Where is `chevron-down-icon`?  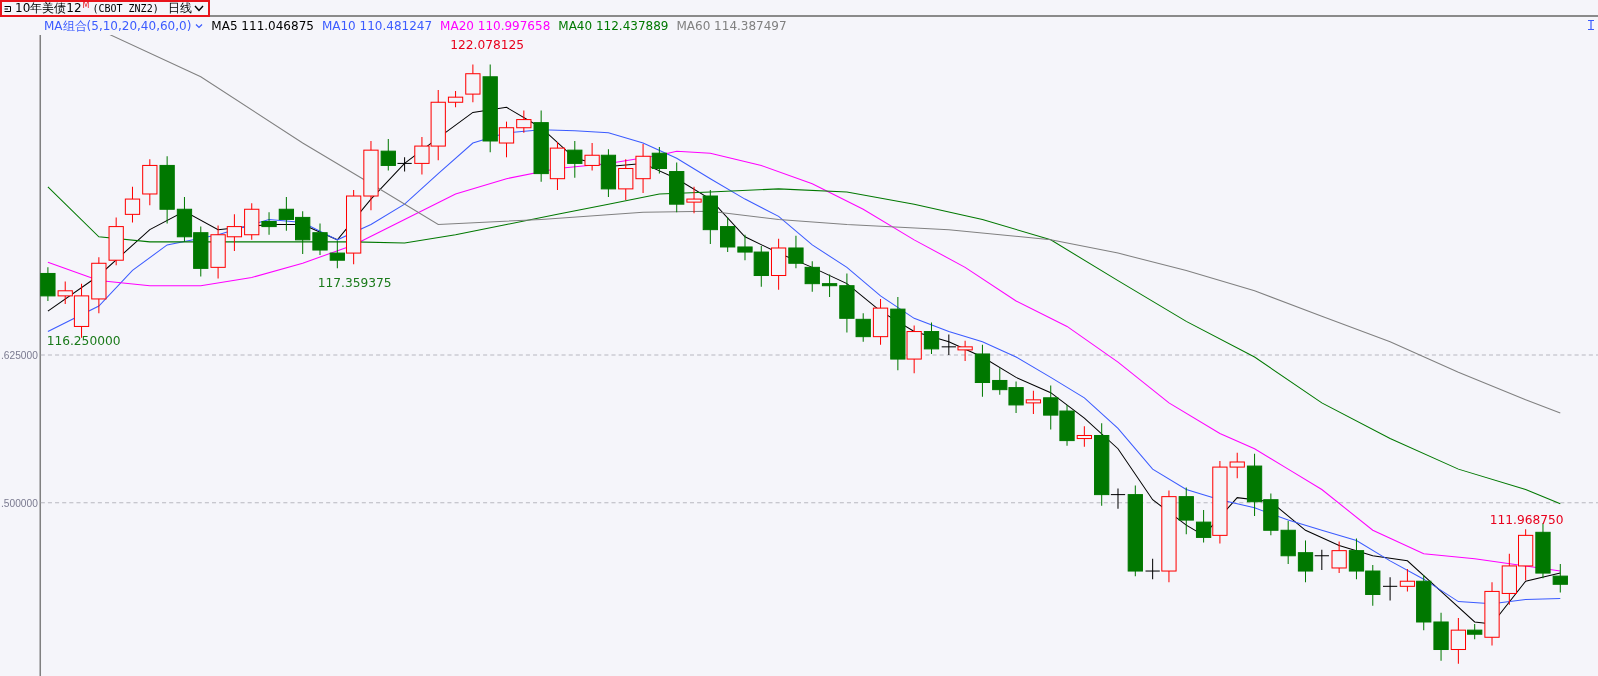 chevron-down-icon is located at coordinates (198, 8).